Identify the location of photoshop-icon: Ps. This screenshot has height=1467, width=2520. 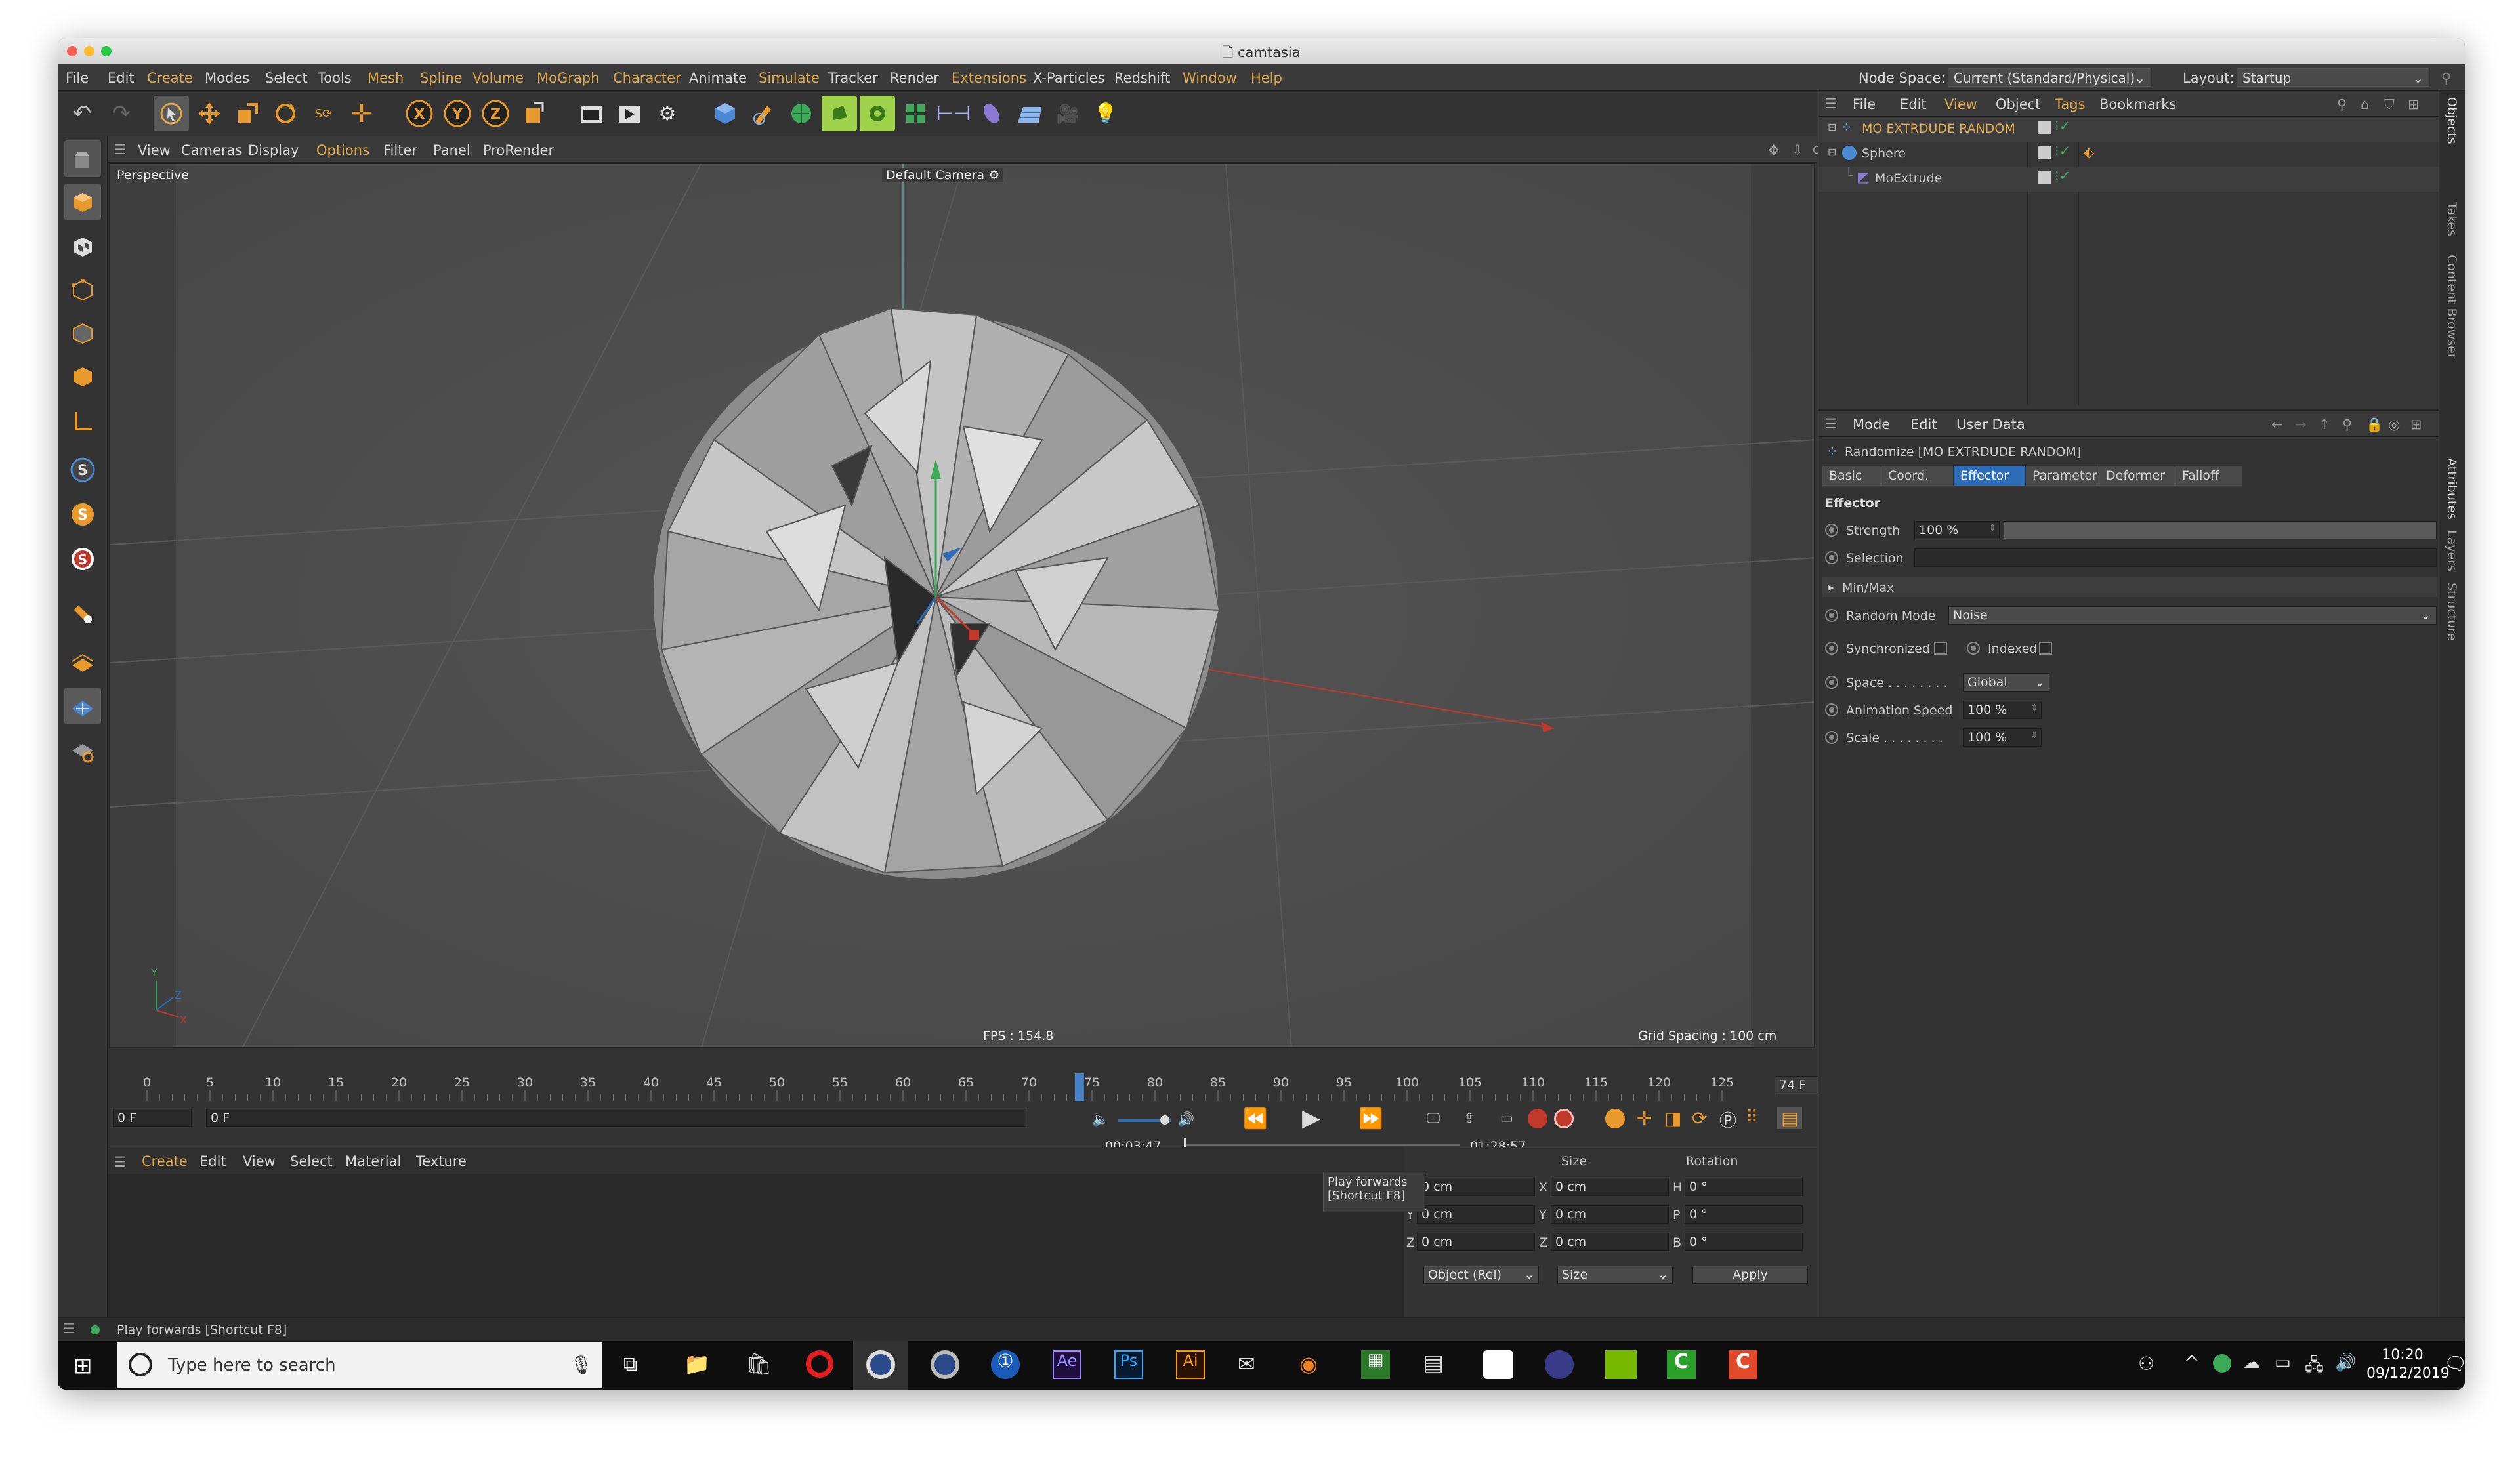
(1128, 1364).